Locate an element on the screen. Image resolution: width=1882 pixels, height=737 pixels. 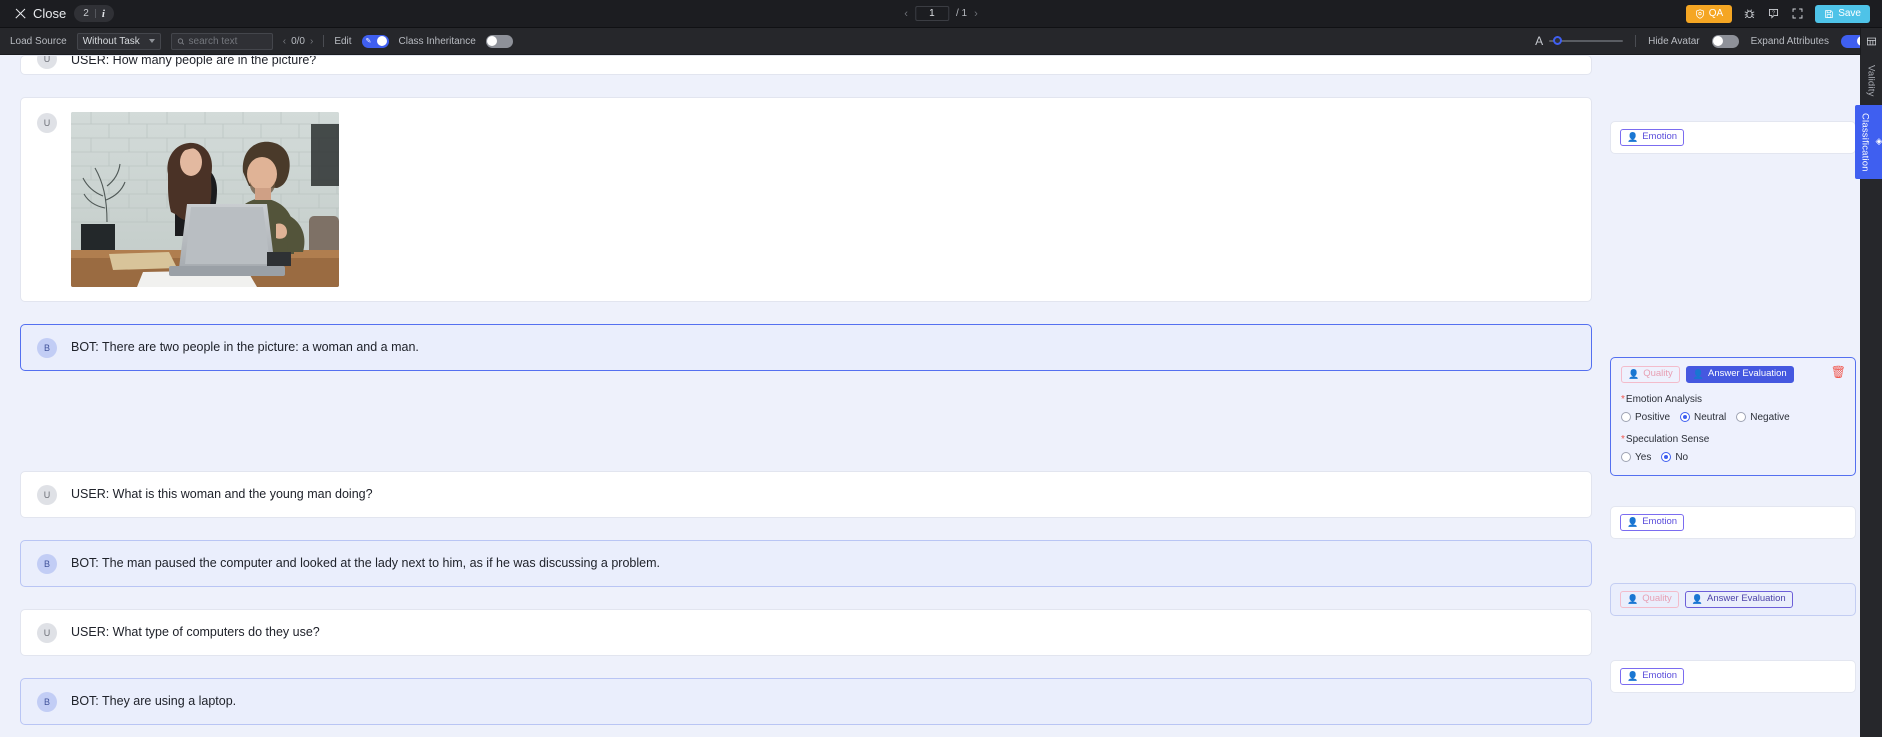
tag-row: 👤 Quality 👤 Answer Evaluation is located at coordinates (1733, 374).